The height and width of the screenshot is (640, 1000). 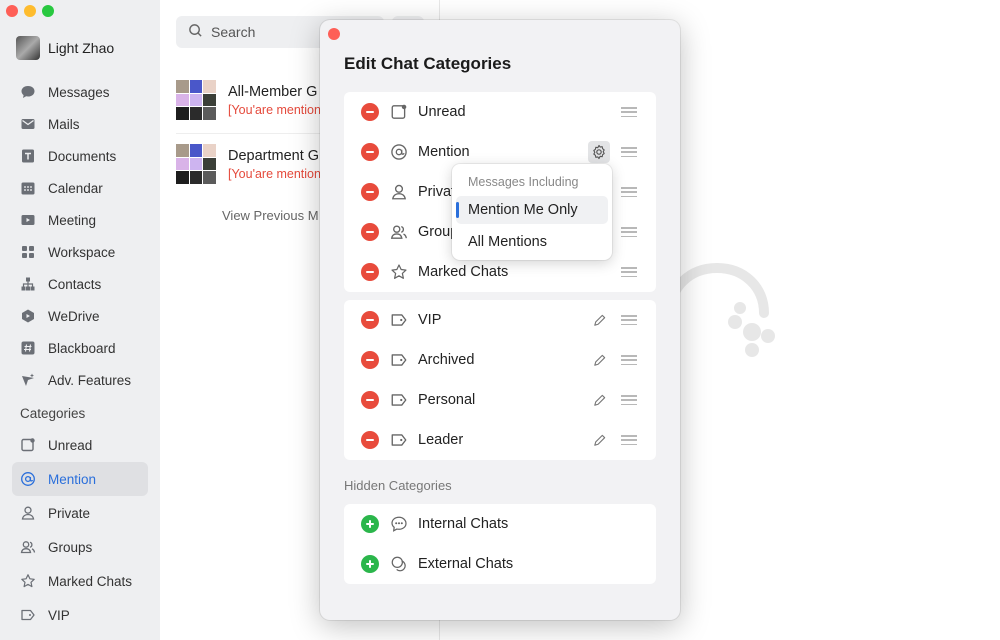 What do you see at coordinates (80, 380) in the screenshot?
I see `nav-item-adv-features: Adv. Features` at bounding box center [80, 380].